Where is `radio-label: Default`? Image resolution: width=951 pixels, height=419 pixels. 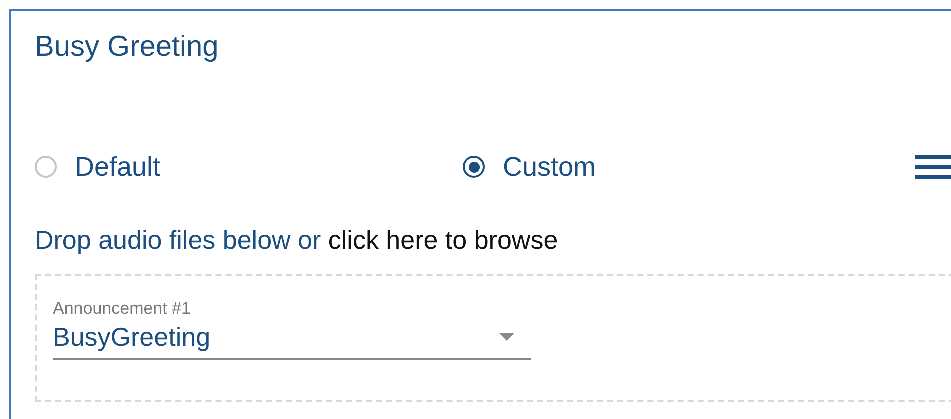
radio-label: Default is located at coordinates (118, 167).